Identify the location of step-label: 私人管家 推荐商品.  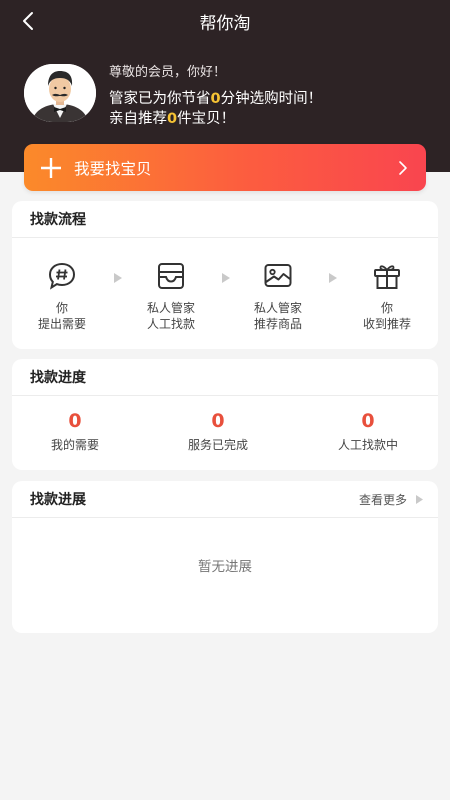
(277, 316).